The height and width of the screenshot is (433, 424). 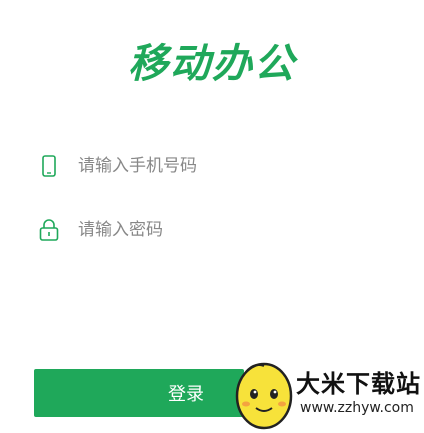 What do you see at coordinates (49, 166) in the screenshot?
I see `phone-icon` at bounding box center [49, 166].